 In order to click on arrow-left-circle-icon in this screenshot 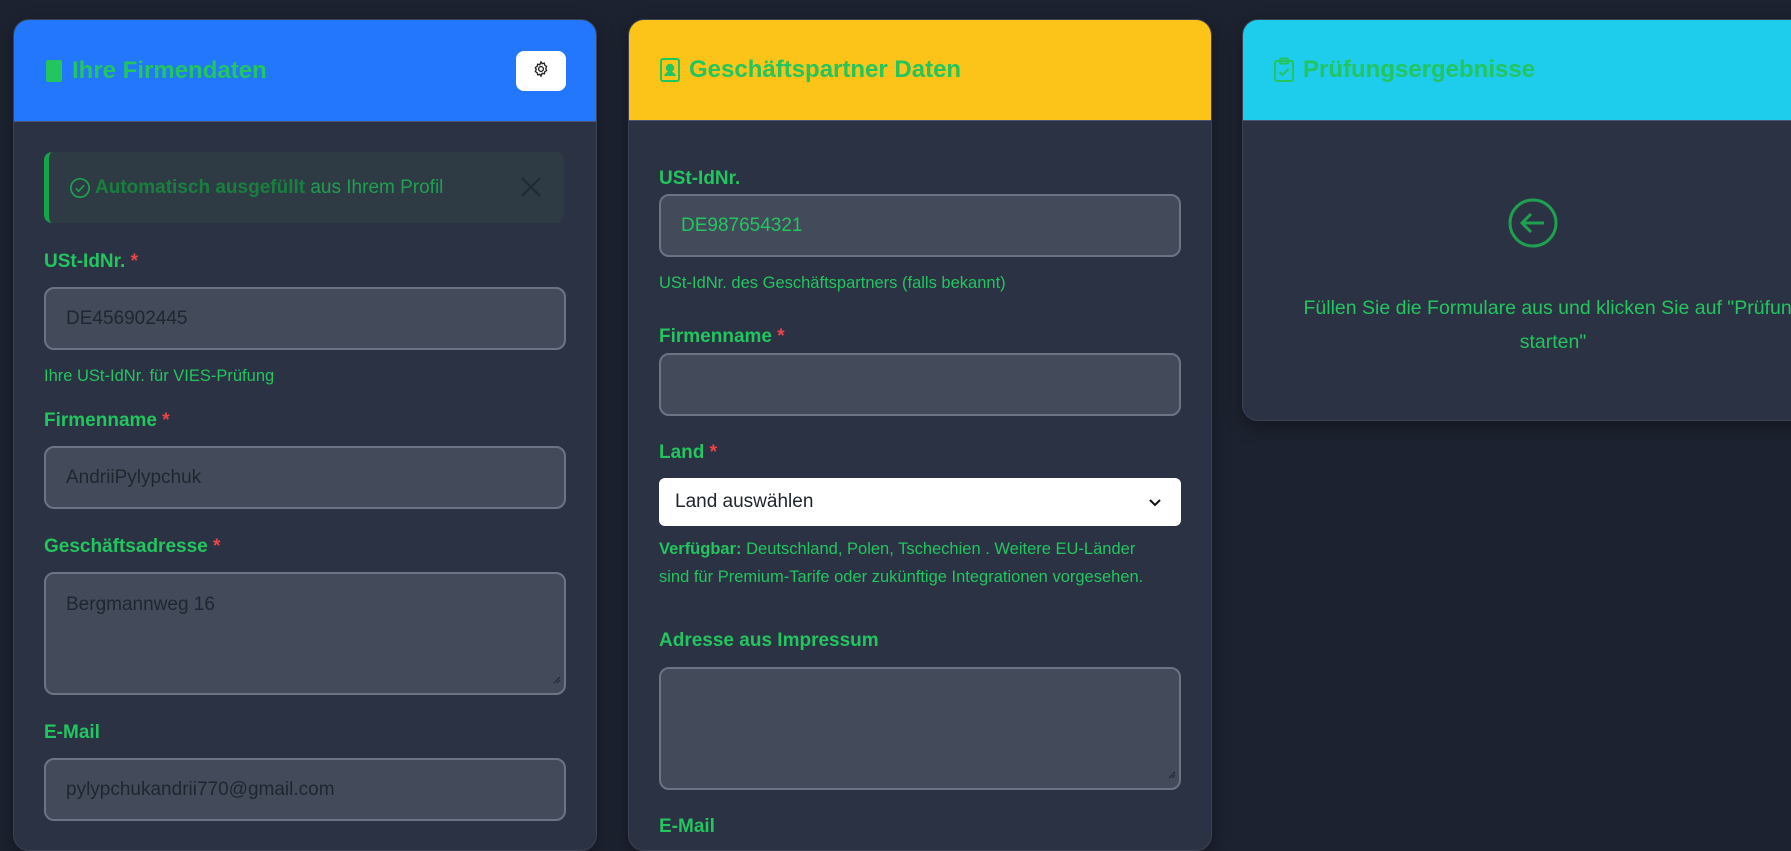, I will do `click(1533, 225)`.